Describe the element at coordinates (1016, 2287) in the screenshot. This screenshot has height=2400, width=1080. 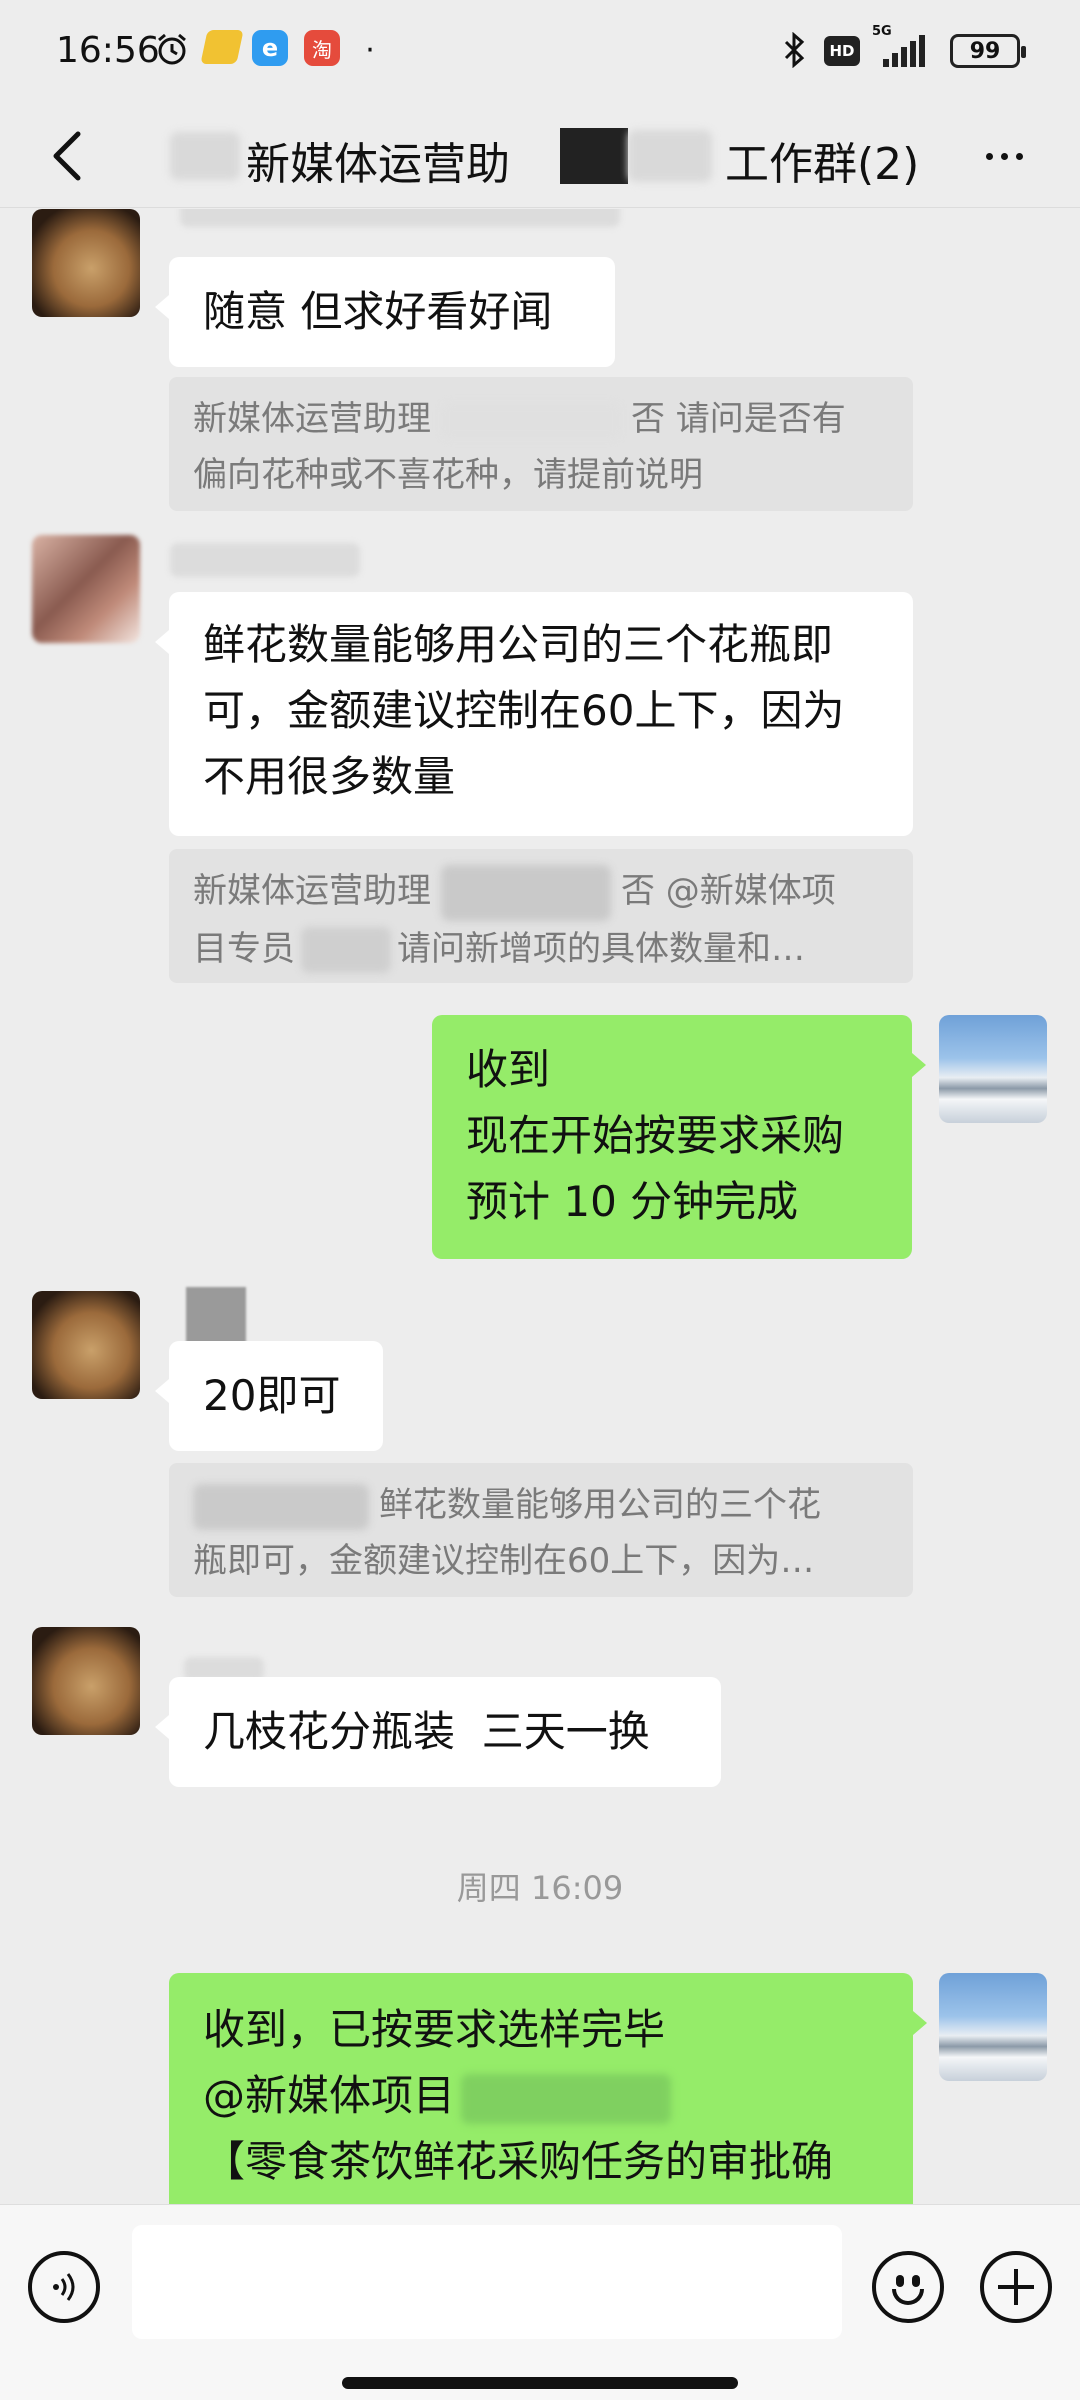
I see `more-actions-plus-icon` at that location.